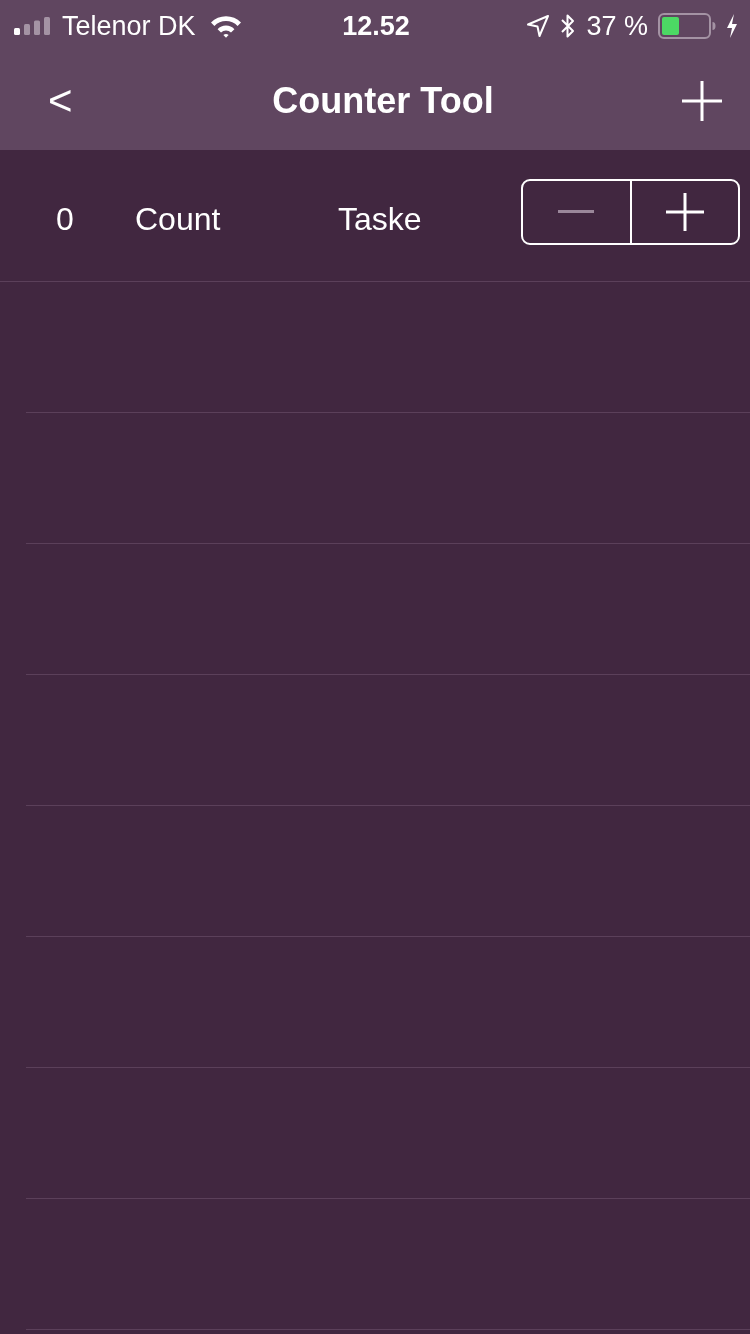 The height and width of the screenshot is (1334, 750). I want to click on count-value: 0, so click(65, 219).